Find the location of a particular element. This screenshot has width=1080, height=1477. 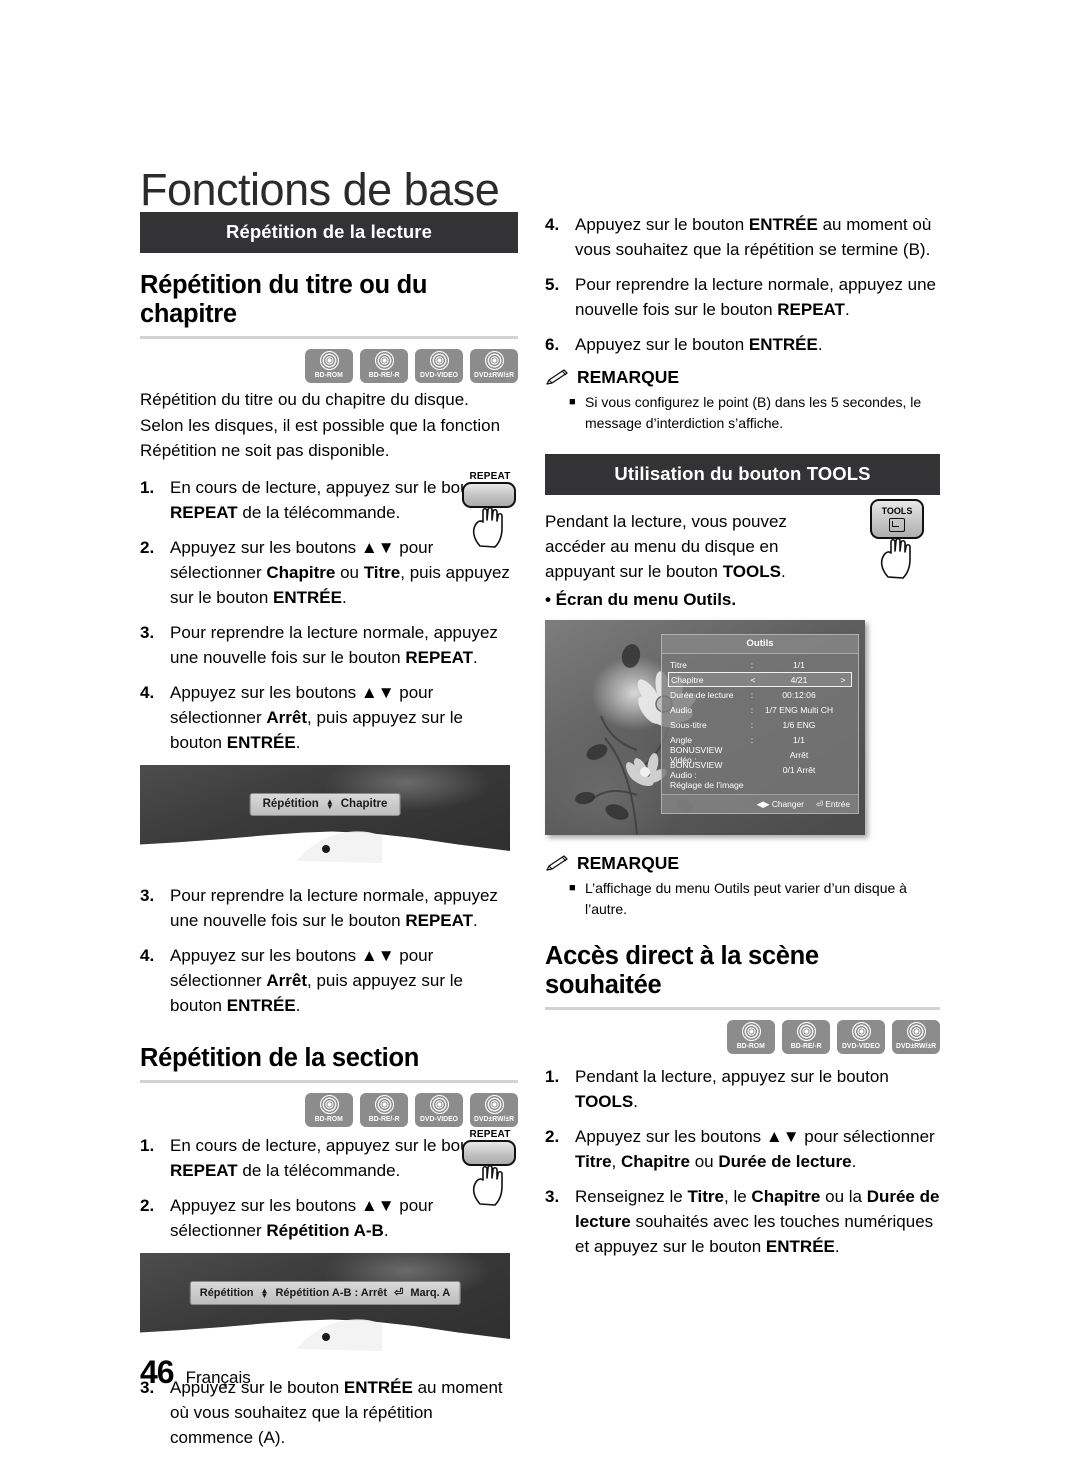

step-number: 1. is located at coordinates (552, 1076).